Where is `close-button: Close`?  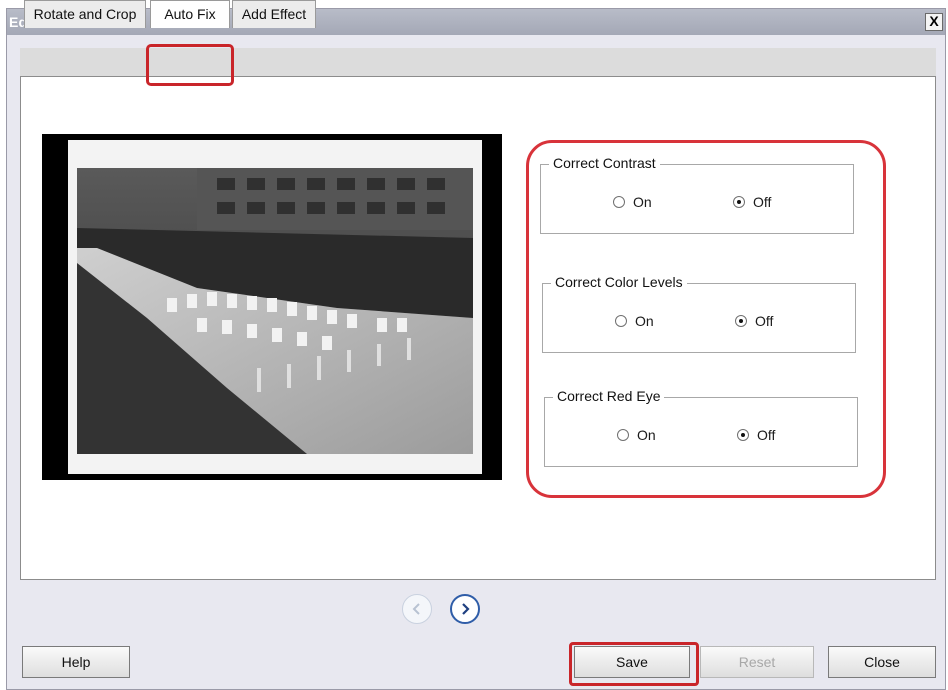
close-button: Close is located at coordinates (882, 662).